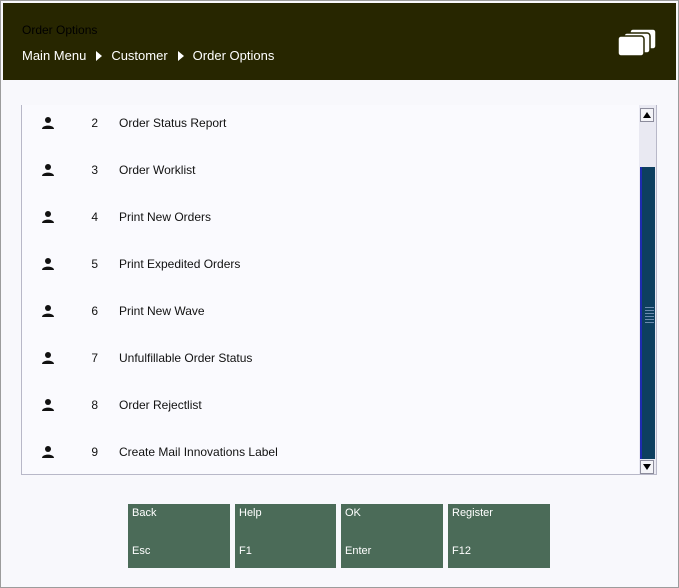  I want to click on menu-item-number: 8, so click(94, 404).